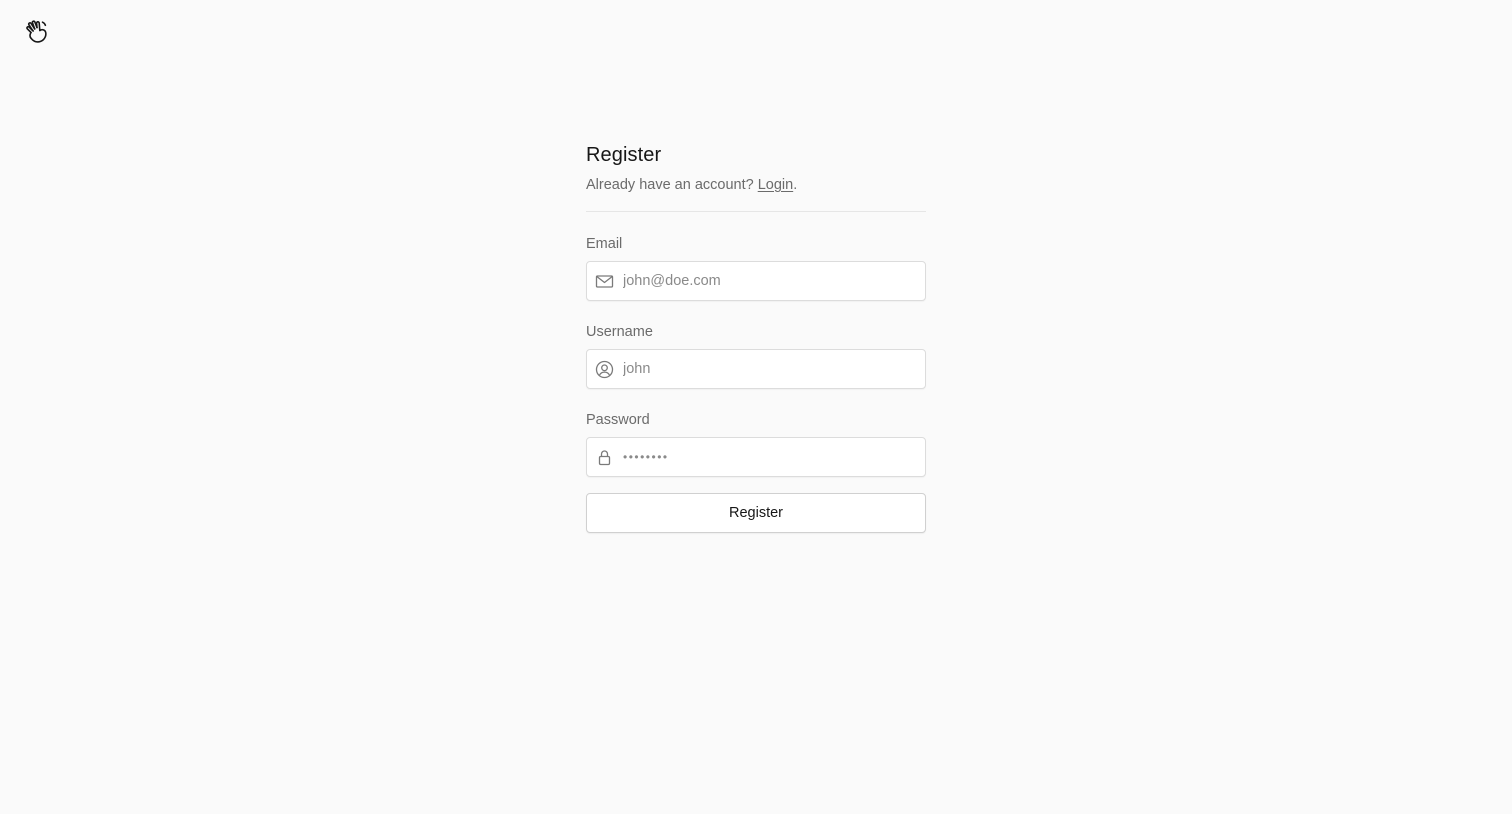 The height and width of the screenshot is (814, 1512). What do you see at coordinates (756, 211) in the screenshot?
I see `divider` at bounding box center [756, 211].